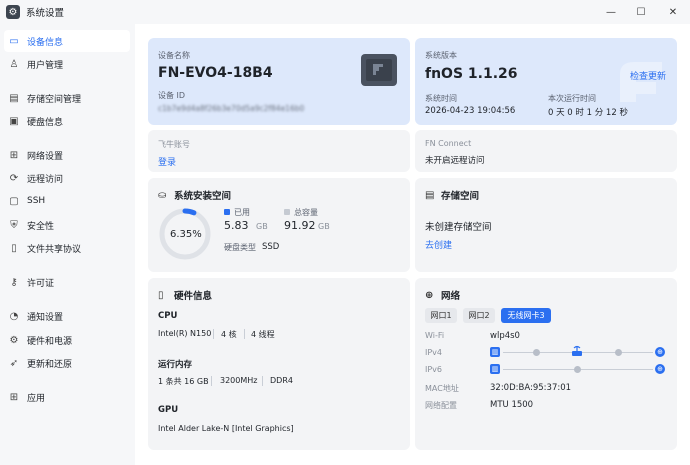 The height and width of the screenshot is (465, 690). I want to click on system-version-label: 系统版本, so click(441, 55).